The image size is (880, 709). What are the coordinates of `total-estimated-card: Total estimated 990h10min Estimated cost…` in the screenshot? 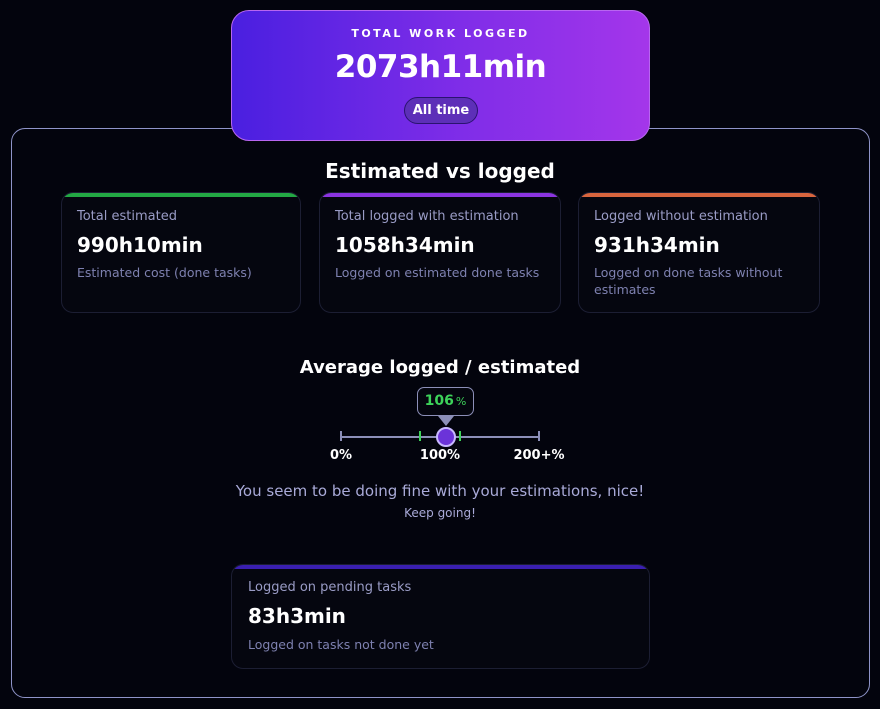 It's located at (181, 252).